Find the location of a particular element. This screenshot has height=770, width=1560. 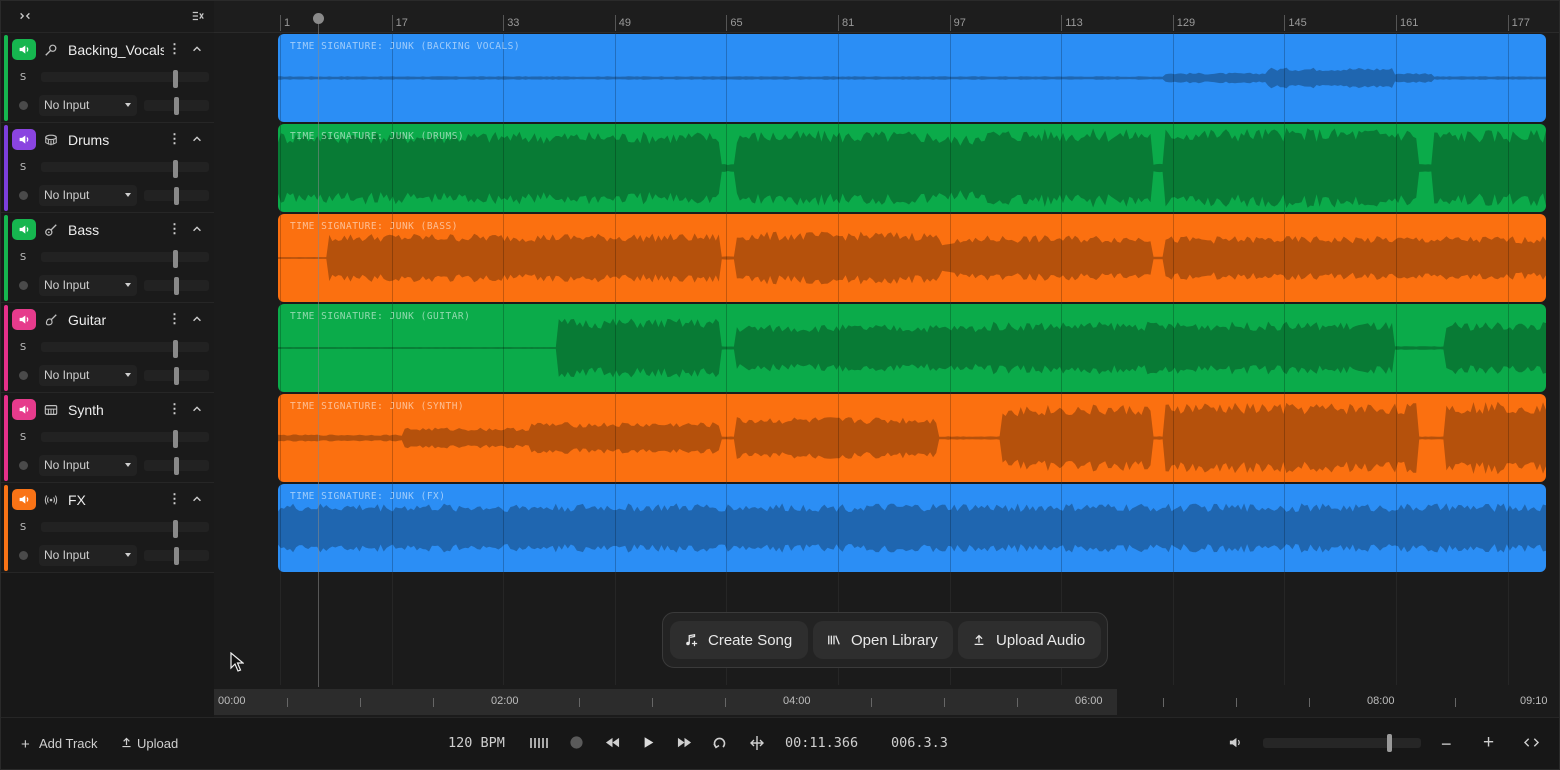

upload-icon is located at coordinates (126, 745).